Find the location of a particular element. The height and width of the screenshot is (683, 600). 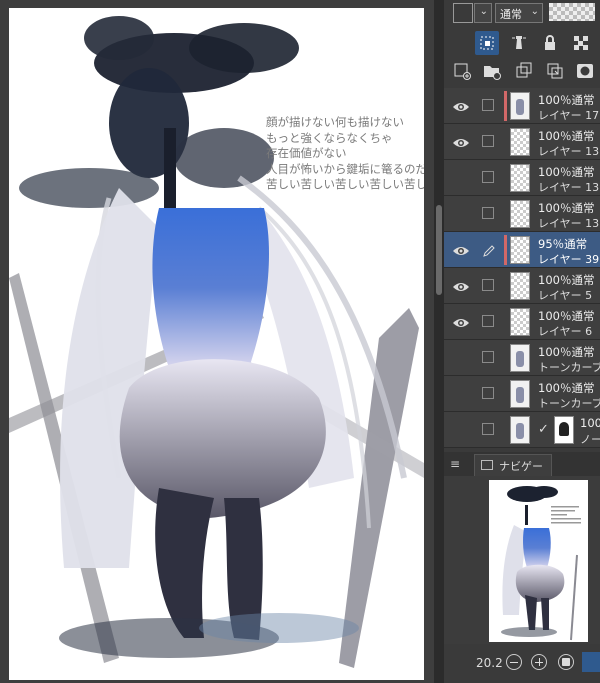

mask-thumbnail is located at coordinates (564, 430).